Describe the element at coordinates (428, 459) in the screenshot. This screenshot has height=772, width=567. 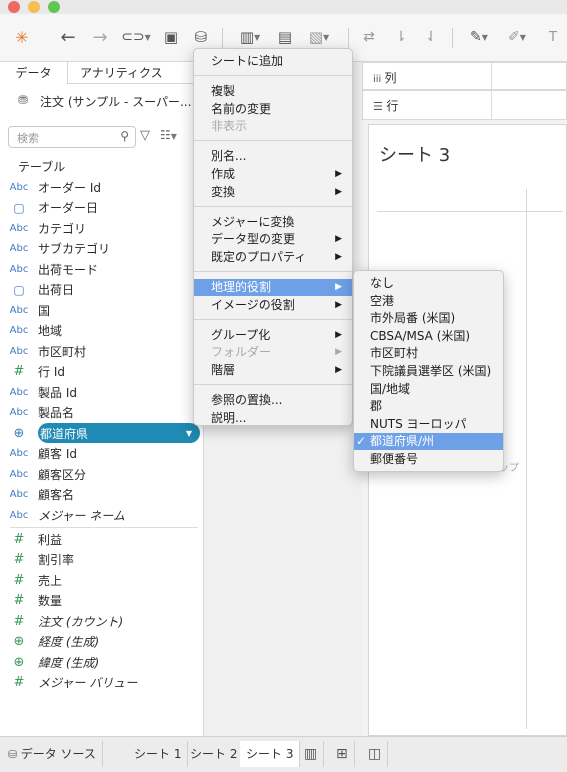
I see `geo-role-option: 郵便番号` at that location.